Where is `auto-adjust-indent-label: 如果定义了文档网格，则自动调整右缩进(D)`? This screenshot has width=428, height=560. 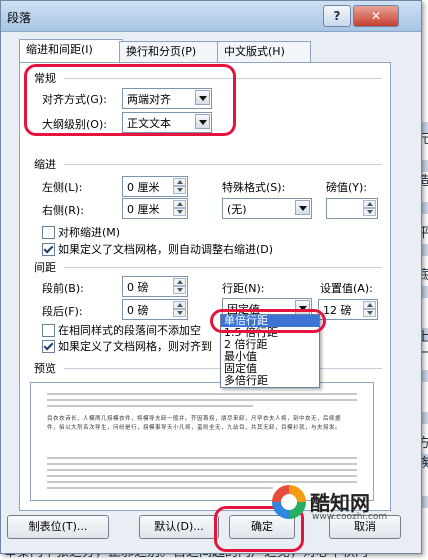
auto-adjust-indent-label: 如果定义了文档网格，则自动调整右缩进(D) is located at coordinates (165, 249).